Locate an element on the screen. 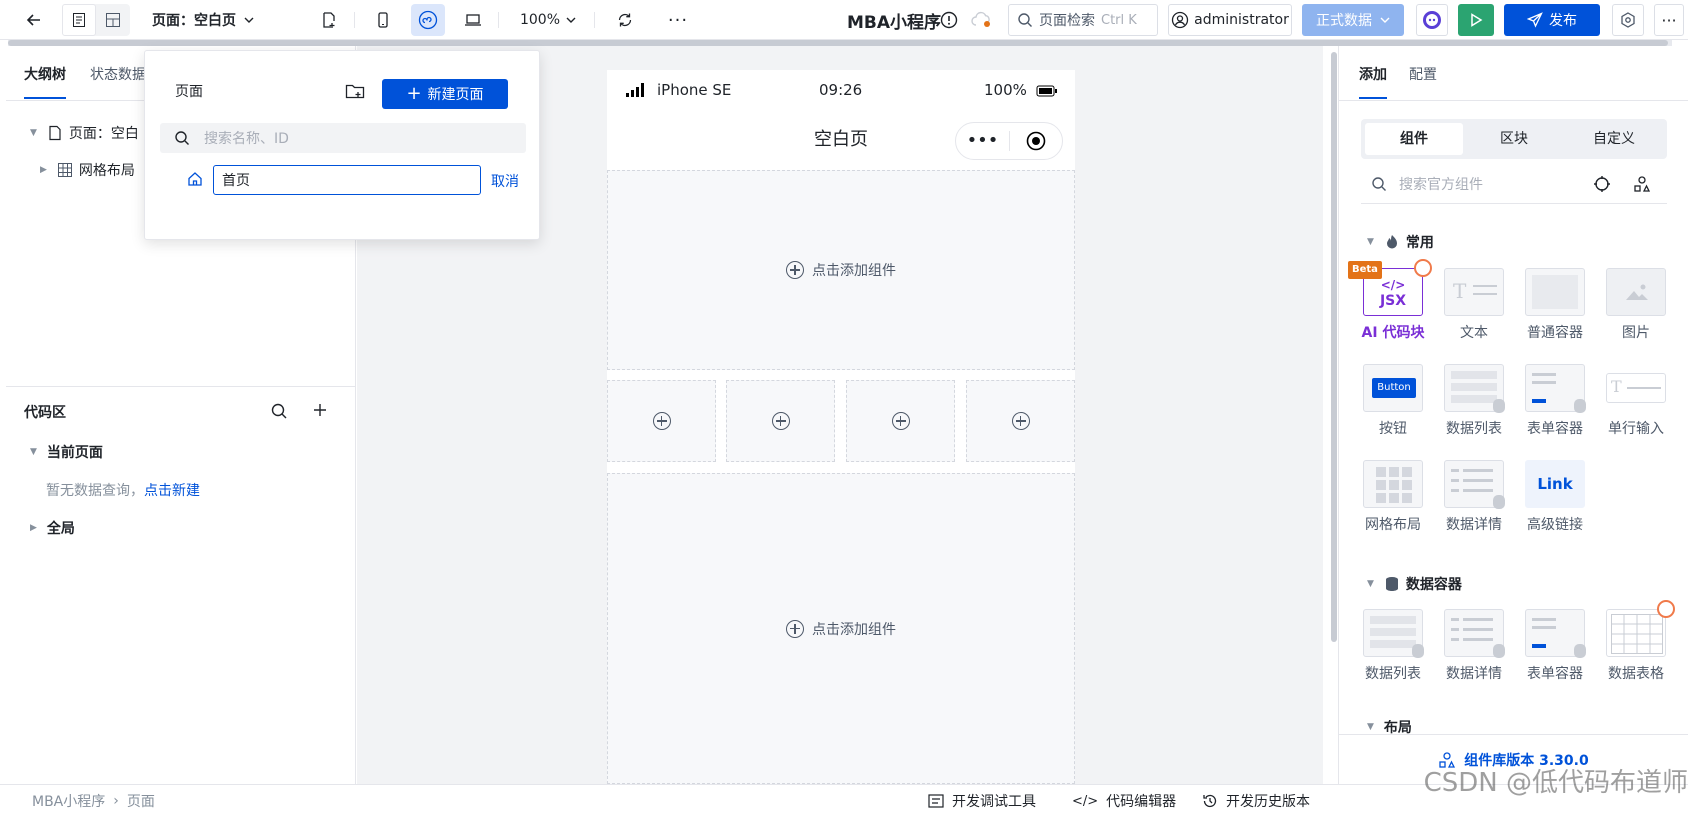 The width and height of the screenshot is (1688, 814). component-single-input: T 单行输入 is located at coordinates (1636, 401).